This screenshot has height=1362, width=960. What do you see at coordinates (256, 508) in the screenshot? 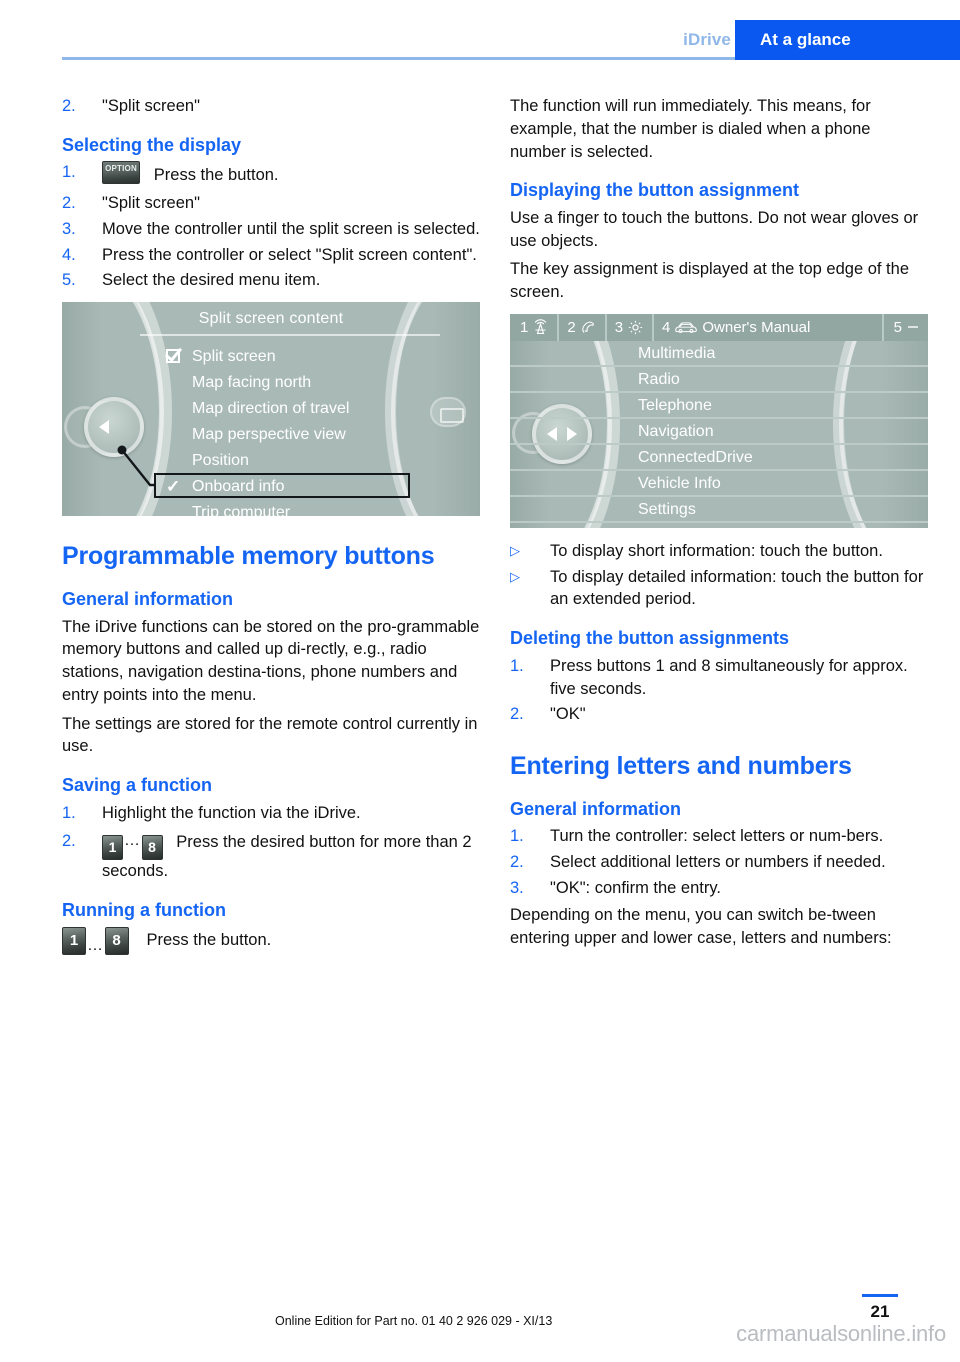
I see `list-item: Trip computer` at bounding box center [256, 508].